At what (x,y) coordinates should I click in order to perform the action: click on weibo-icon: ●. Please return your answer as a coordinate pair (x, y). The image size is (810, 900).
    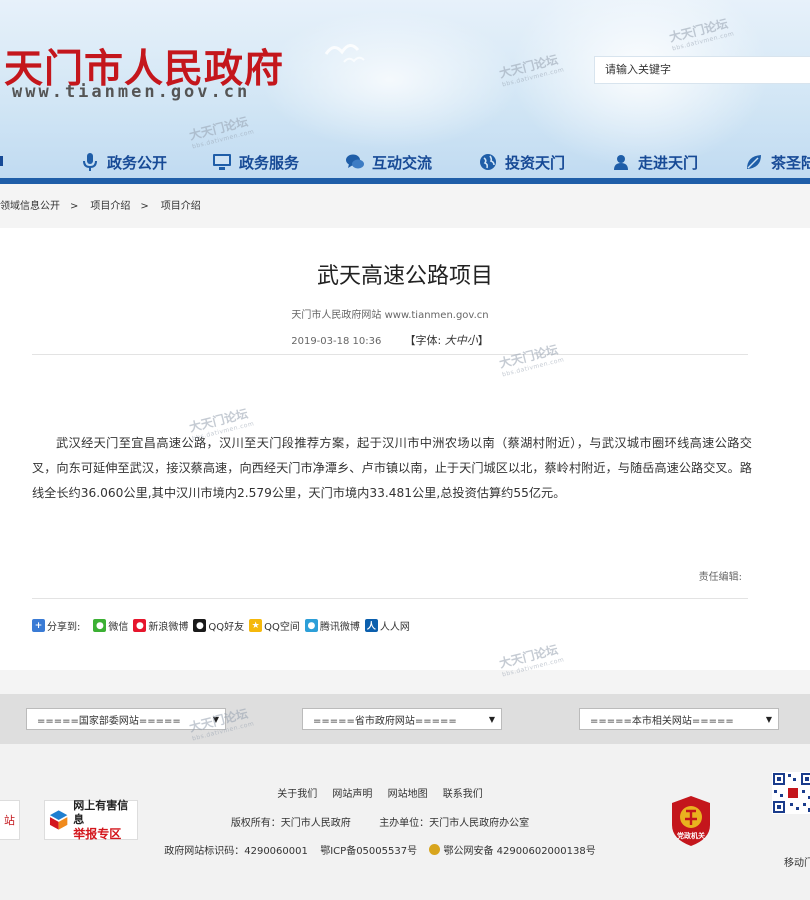
    Looking at the image, I should click on (140, 625).